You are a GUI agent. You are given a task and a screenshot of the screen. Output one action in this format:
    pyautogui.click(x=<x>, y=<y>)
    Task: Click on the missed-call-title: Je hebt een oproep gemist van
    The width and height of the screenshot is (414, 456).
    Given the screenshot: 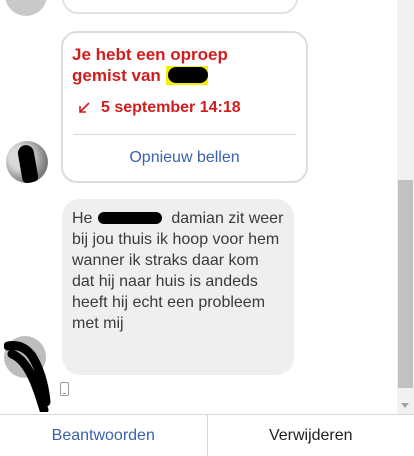 What is the action you would take?
    pyautogui.click(x=186, y=65)
    